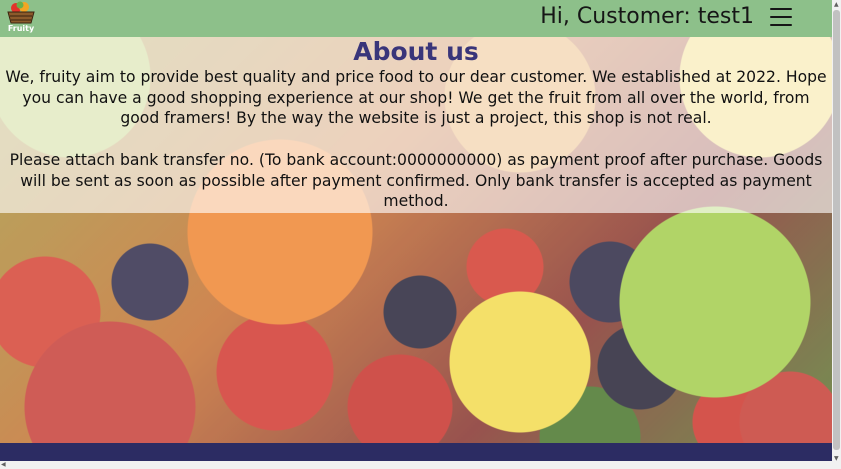  What do you see at coordinates (647, 16) in the screenshot?
I see `customer-greeting: Hi, Customer: test1` at bounding box center [647, 16].